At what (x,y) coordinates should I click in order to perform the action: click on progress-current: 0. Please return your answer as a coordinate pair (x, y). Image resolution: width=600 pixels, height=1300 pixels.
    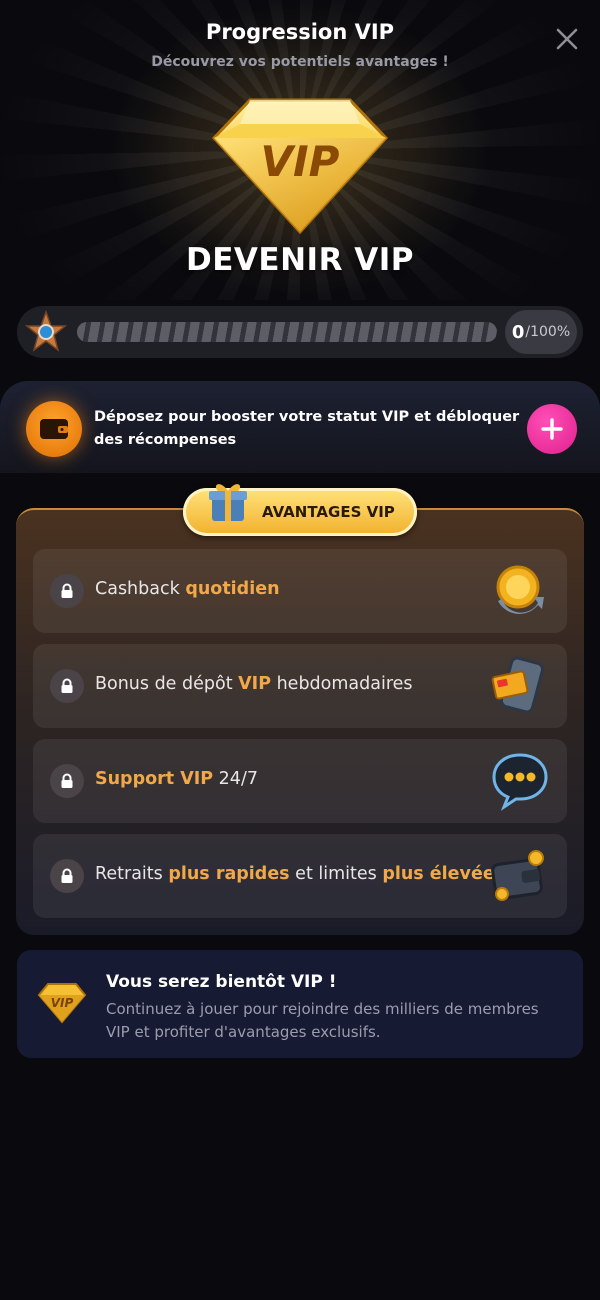
    Looking at the image, I should click on (518, 332).